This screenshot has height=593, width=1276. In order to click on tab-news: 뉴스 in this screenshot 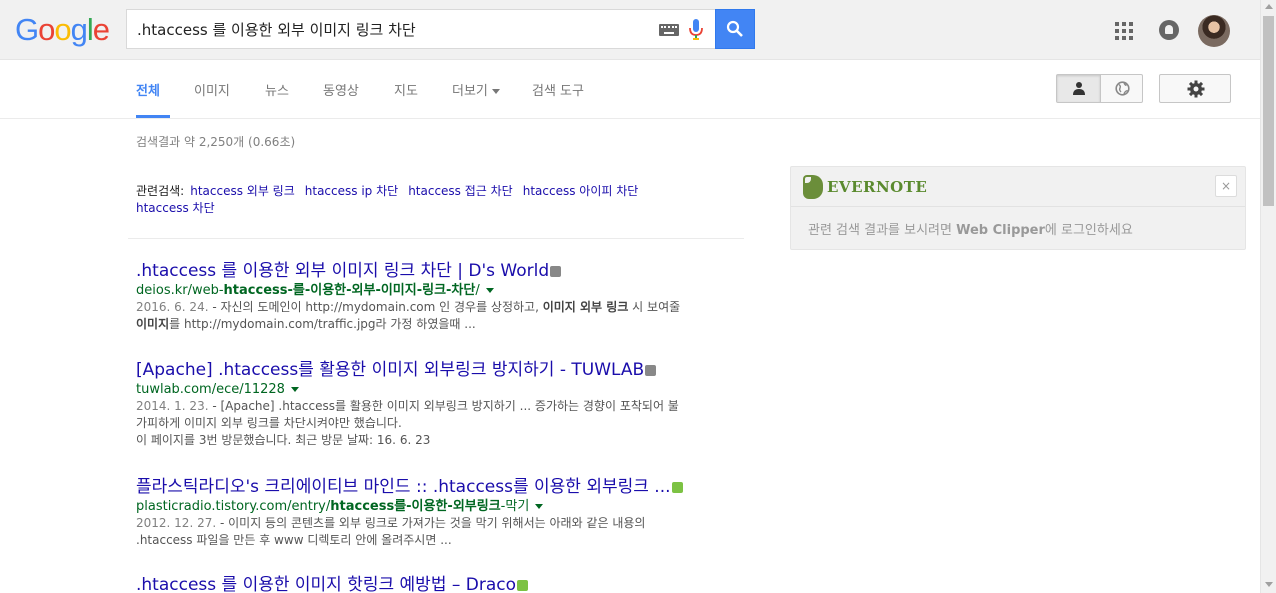, I will do `click(277, 89)`.